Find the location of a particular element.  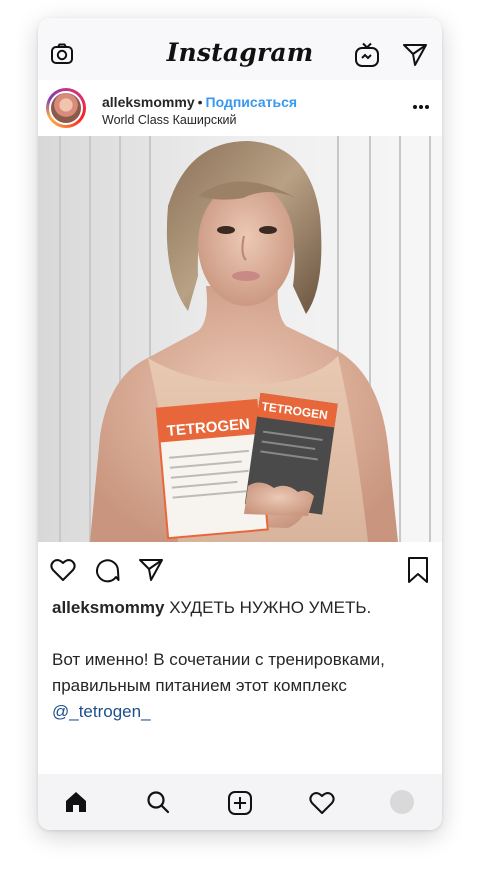

like-icon is located at coordinates (63, 570).